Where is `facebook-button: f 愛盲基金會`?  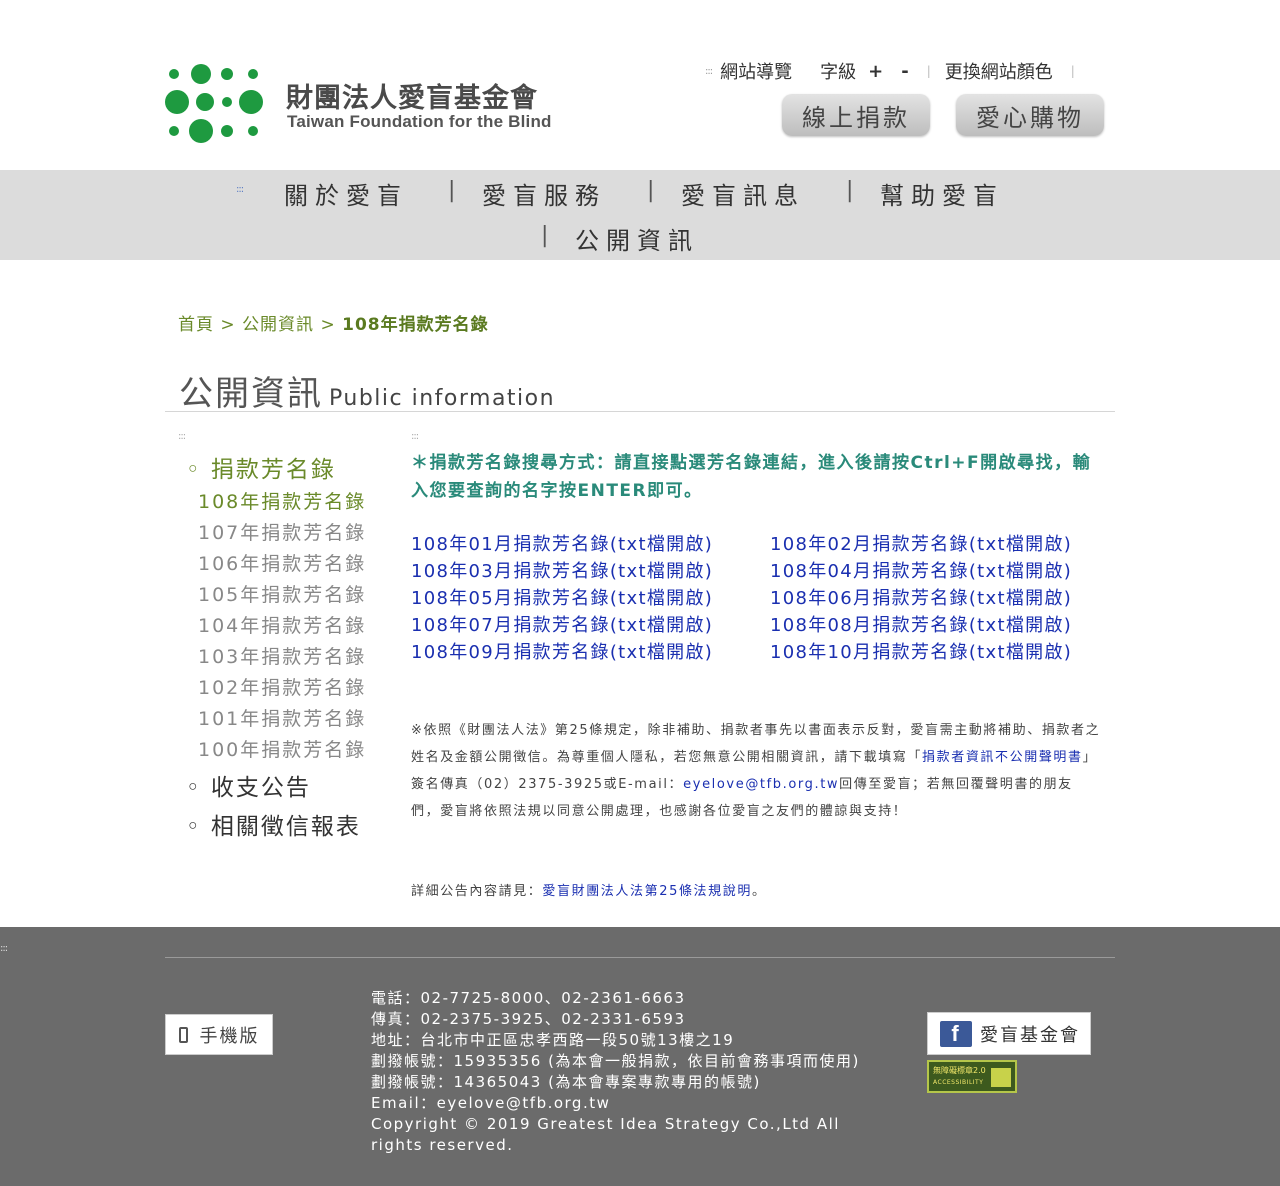
facebook-button: f 愛盲基金會 is located at coordinates (1009, 1033).